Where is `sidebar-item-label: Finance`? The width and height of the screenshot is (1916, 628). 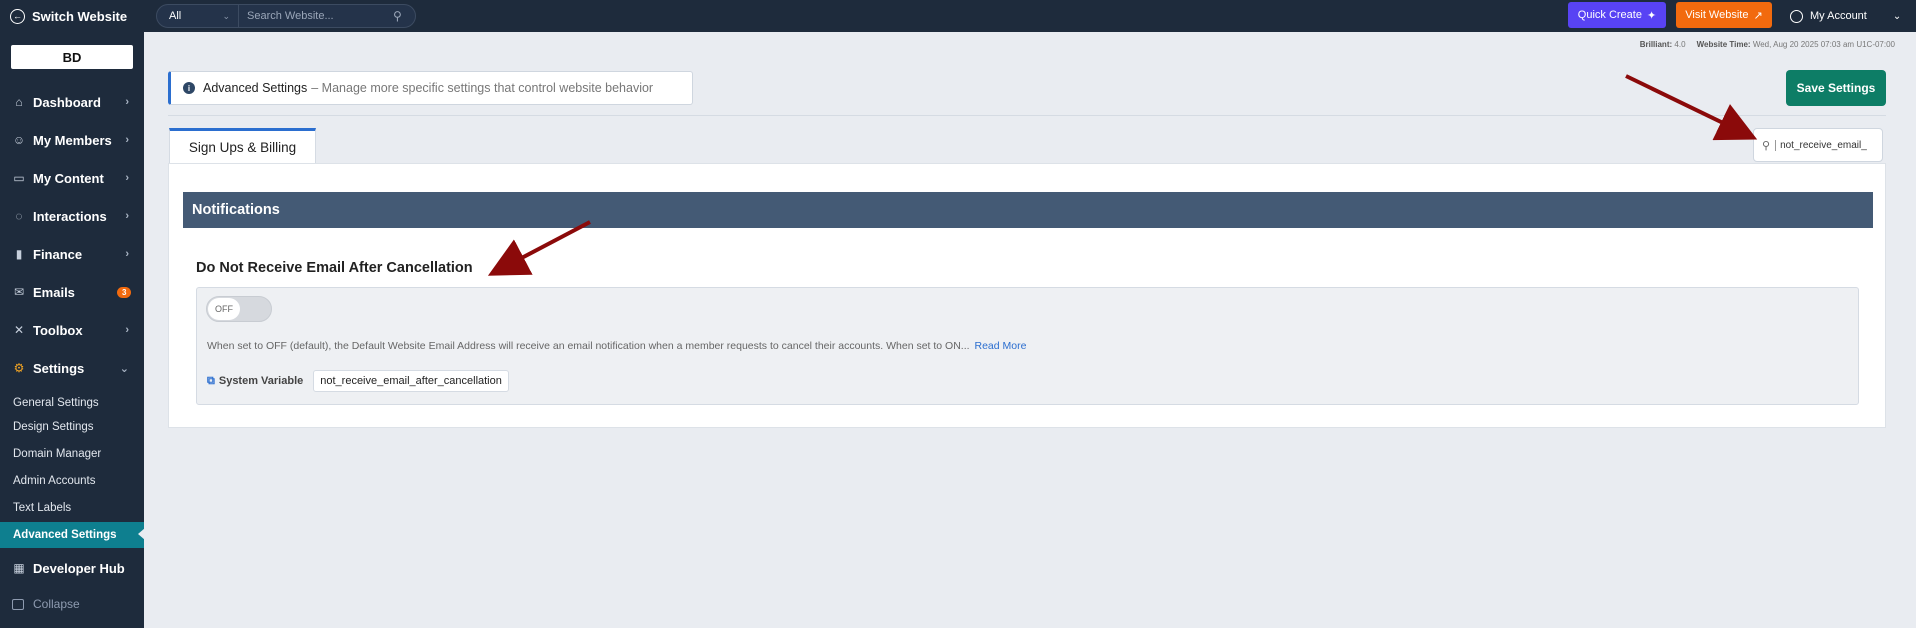
sidebar-item-label: Finance is located at coordinates (58, 254).